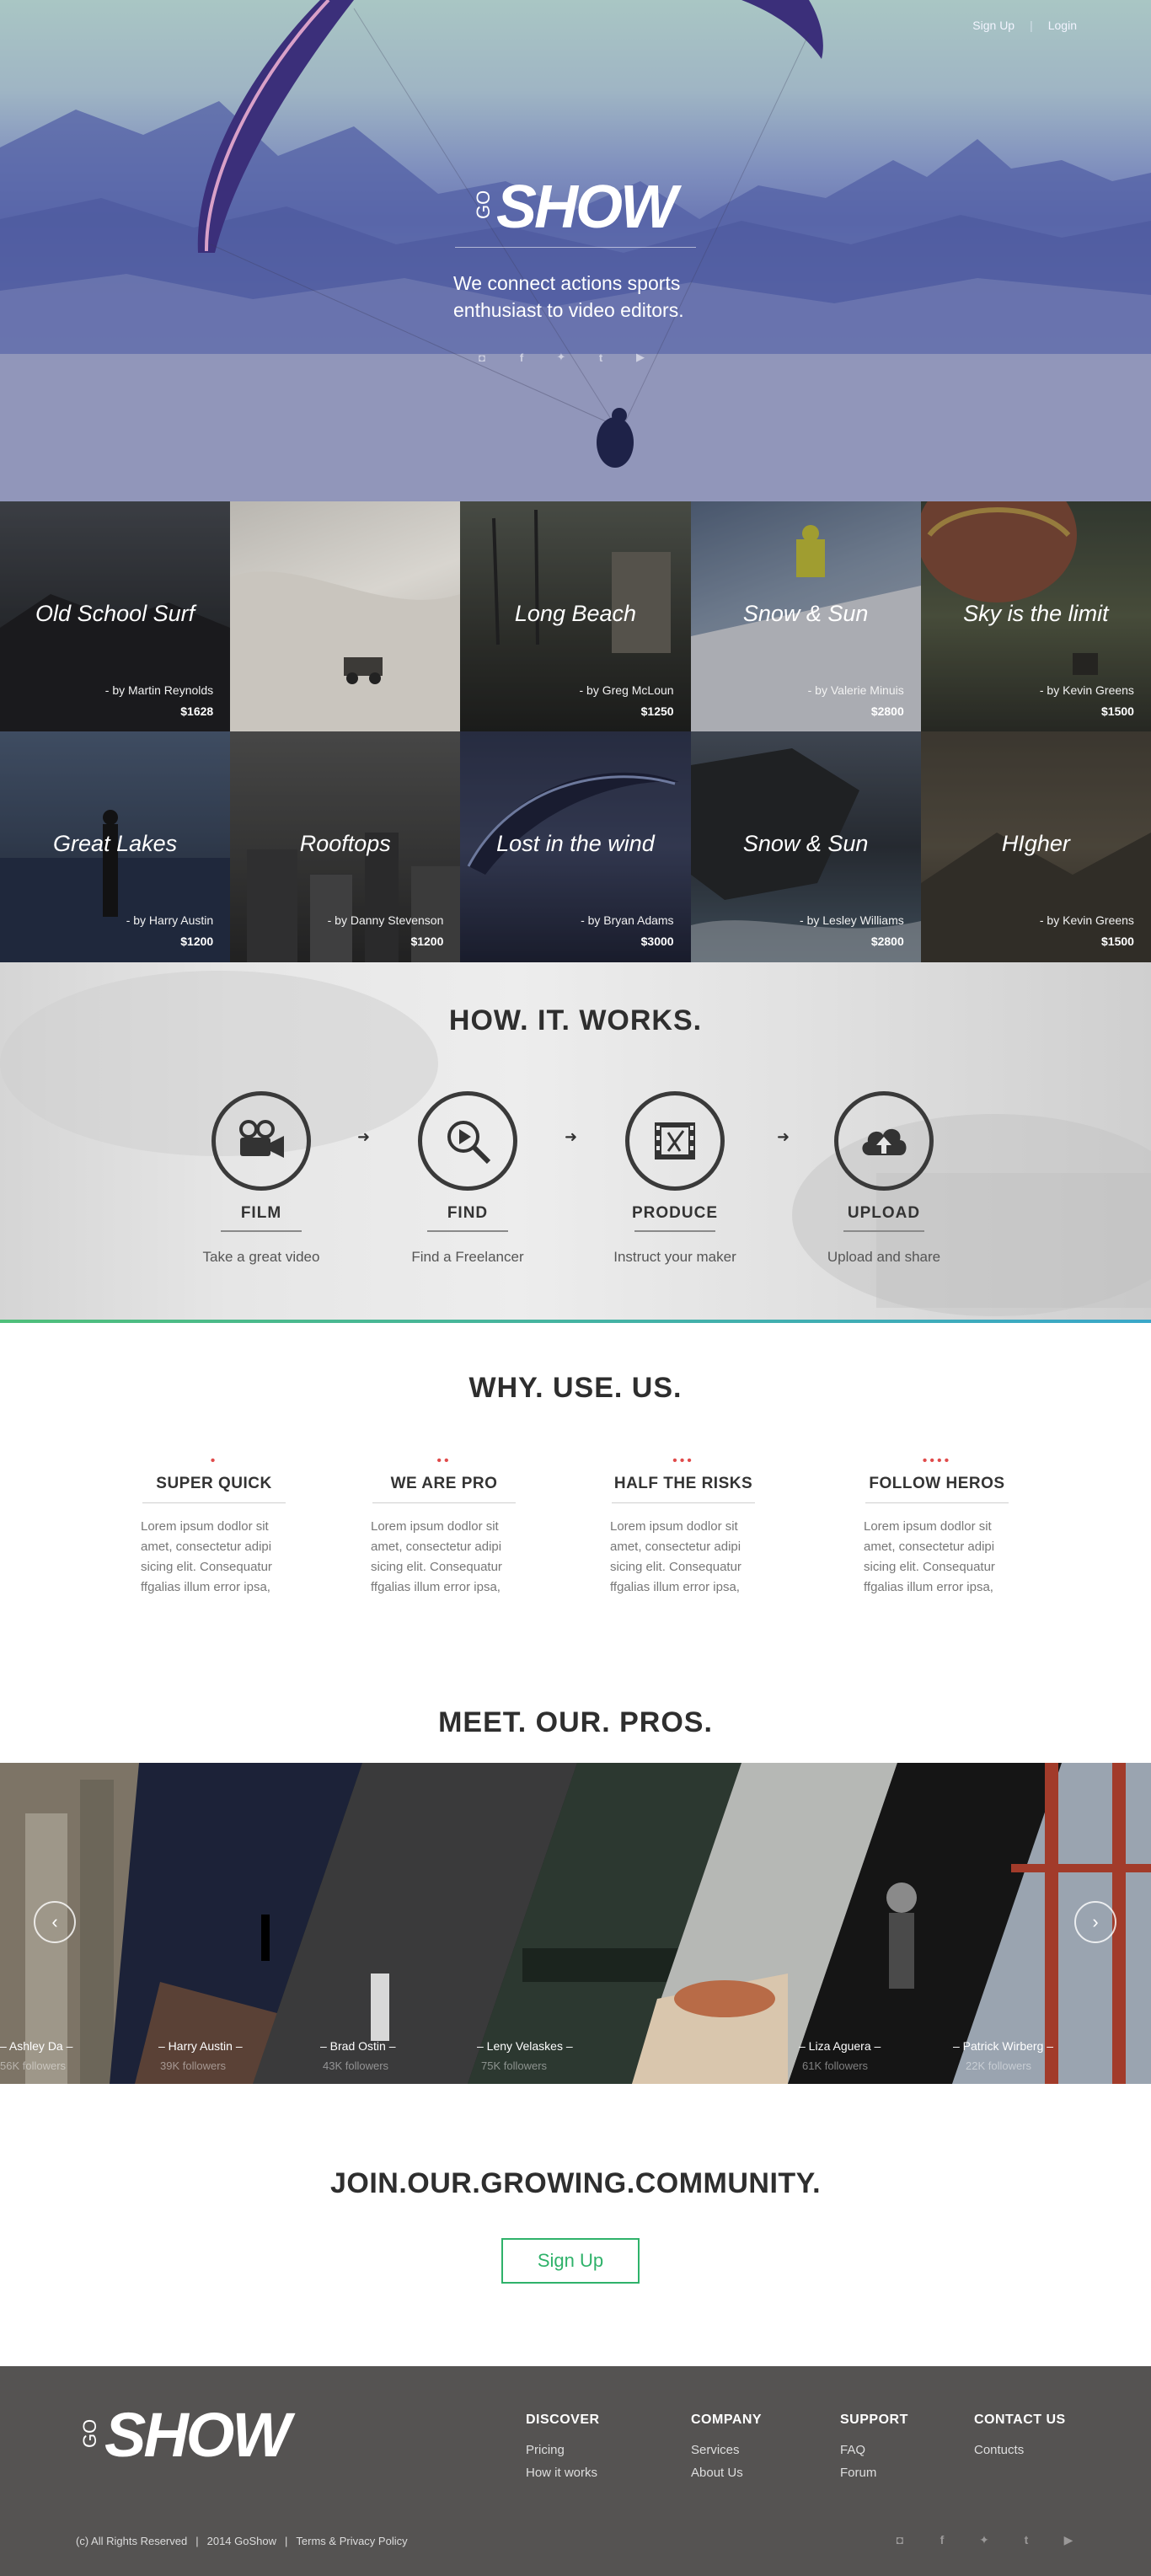 The height and width of the screenshot is (2576, 1151). What do you see at coordinates (525, 2046) in the screenshot?
I see `pro-name: – Leny Velaskes –` at bounding box center [525, 2046].